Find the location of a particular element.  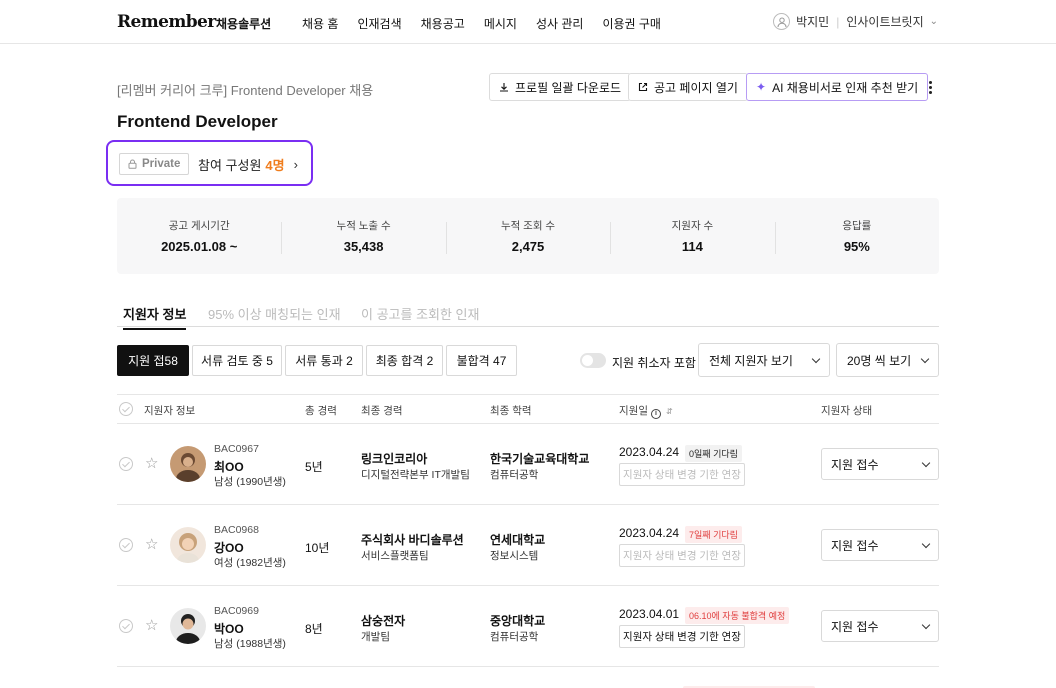

nav-item-messages: 메시지 is located at coordinates (500, 23).